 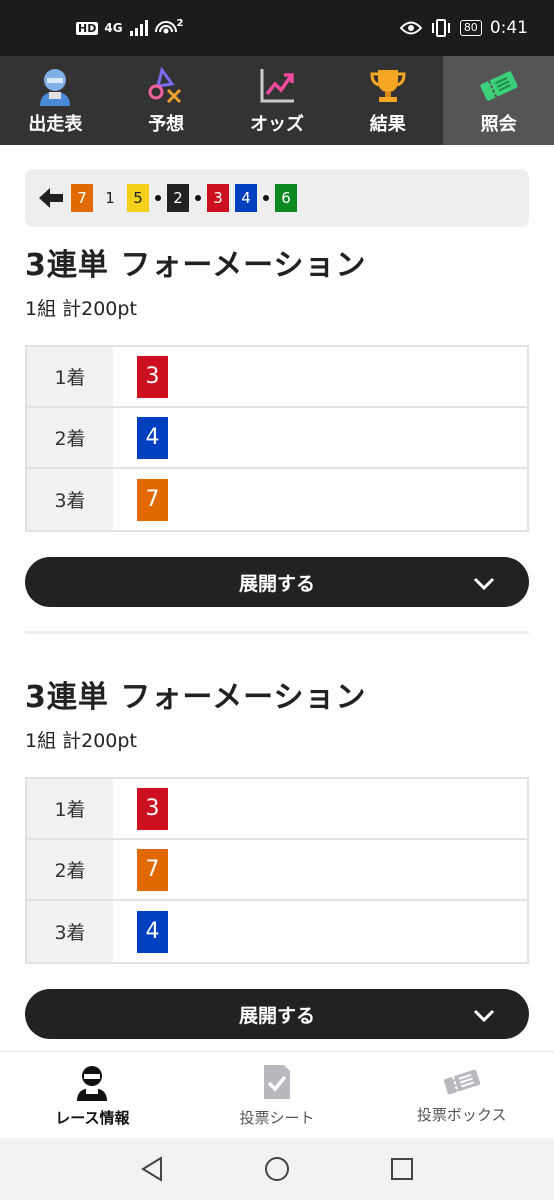 What do you see at coordinates (138, 198) in the screenshot?
I see `summary-chip: 5` at bounding box center [138, 198].